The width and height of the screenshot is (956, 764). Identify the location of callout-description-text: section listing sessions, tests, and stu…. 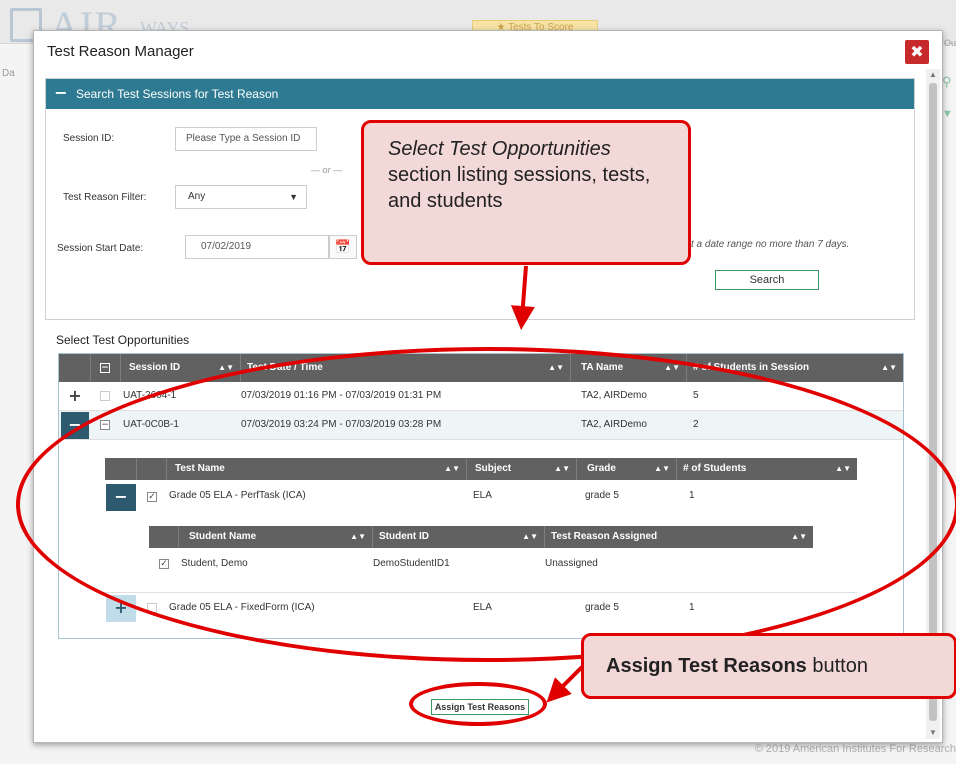
(519, 188).